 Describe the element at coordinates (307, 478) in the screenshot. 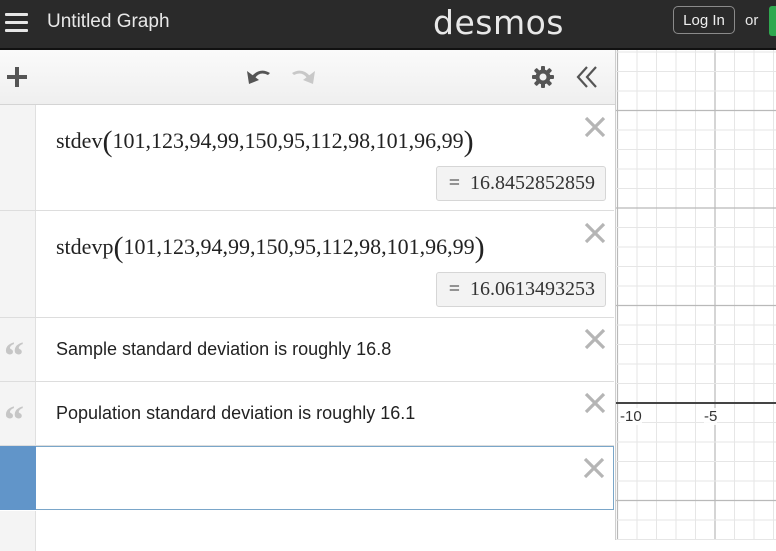

I see `active-expression-item` at that location.